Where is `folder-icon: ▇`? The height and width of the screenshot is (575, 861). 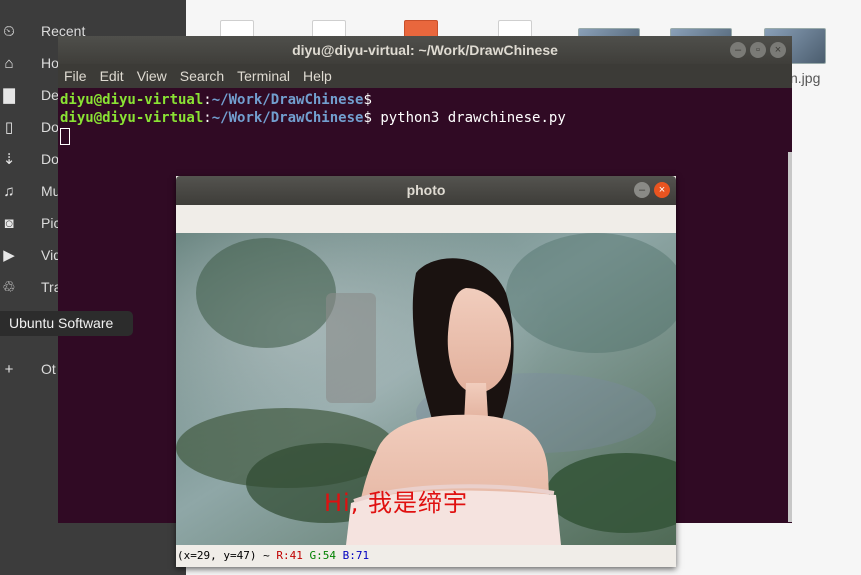 folder-icon: ▇ is located at coordinates (9, 95).